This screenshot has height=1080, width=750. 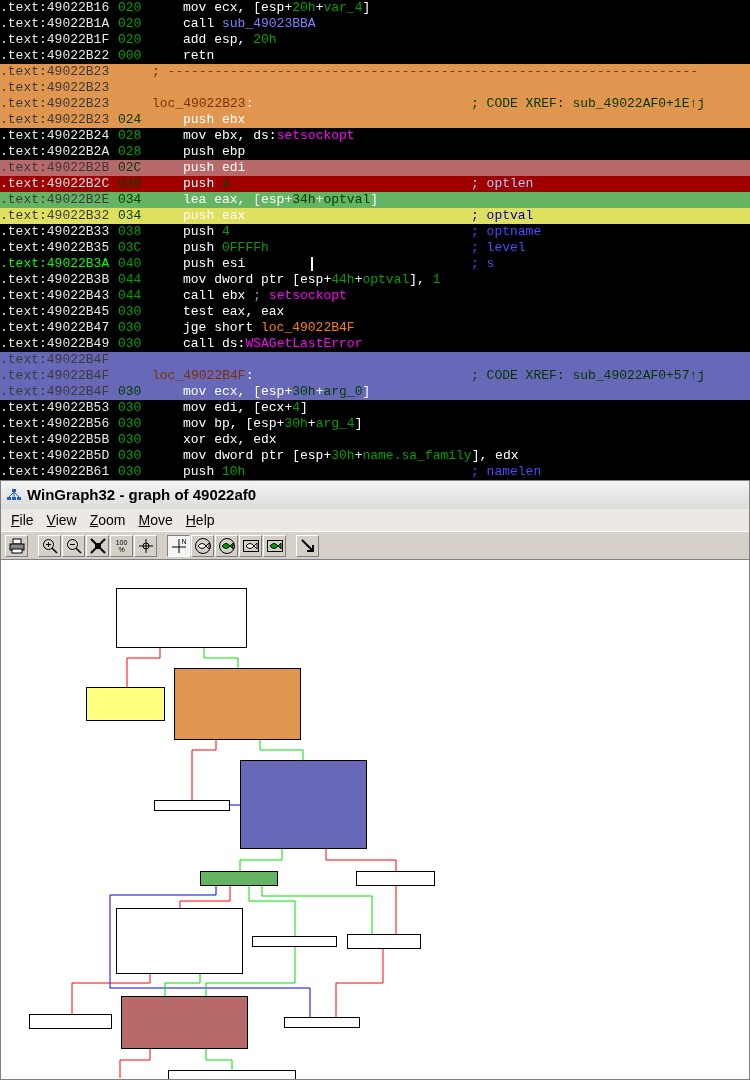 I want to click on stack-offset: 000, so click(x=130, y=56).